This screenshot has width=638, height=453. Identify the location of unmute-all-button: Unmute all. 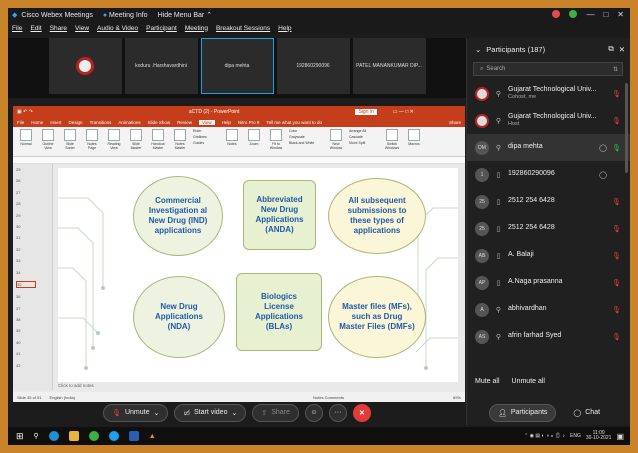
(528, 381).